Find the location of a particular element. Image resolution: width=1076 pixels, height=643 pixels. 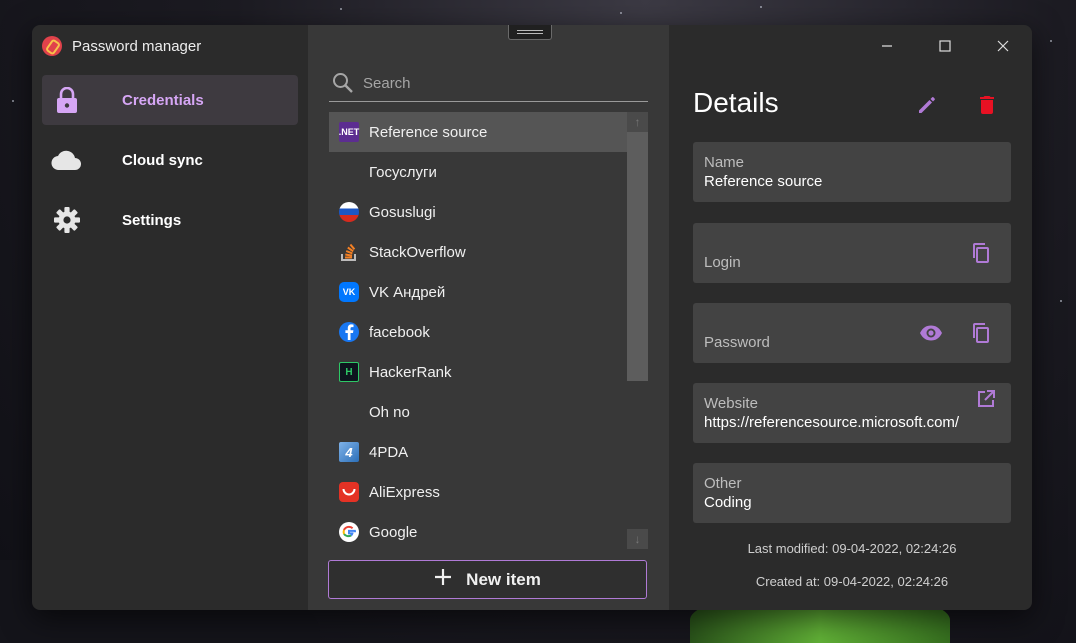

list-item-label: StackOverflow is located at coordinates (417, 252).